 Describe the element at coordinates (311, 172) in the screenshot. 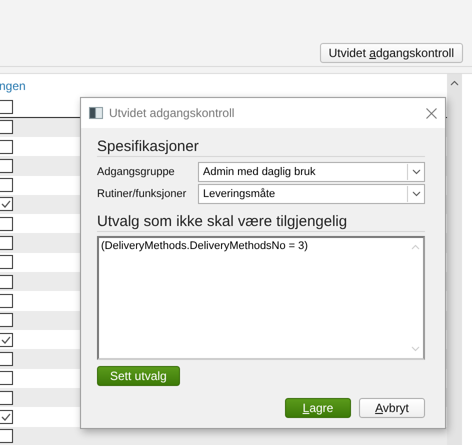

I see `dropdown: Admin med daglig bruk` at that location.